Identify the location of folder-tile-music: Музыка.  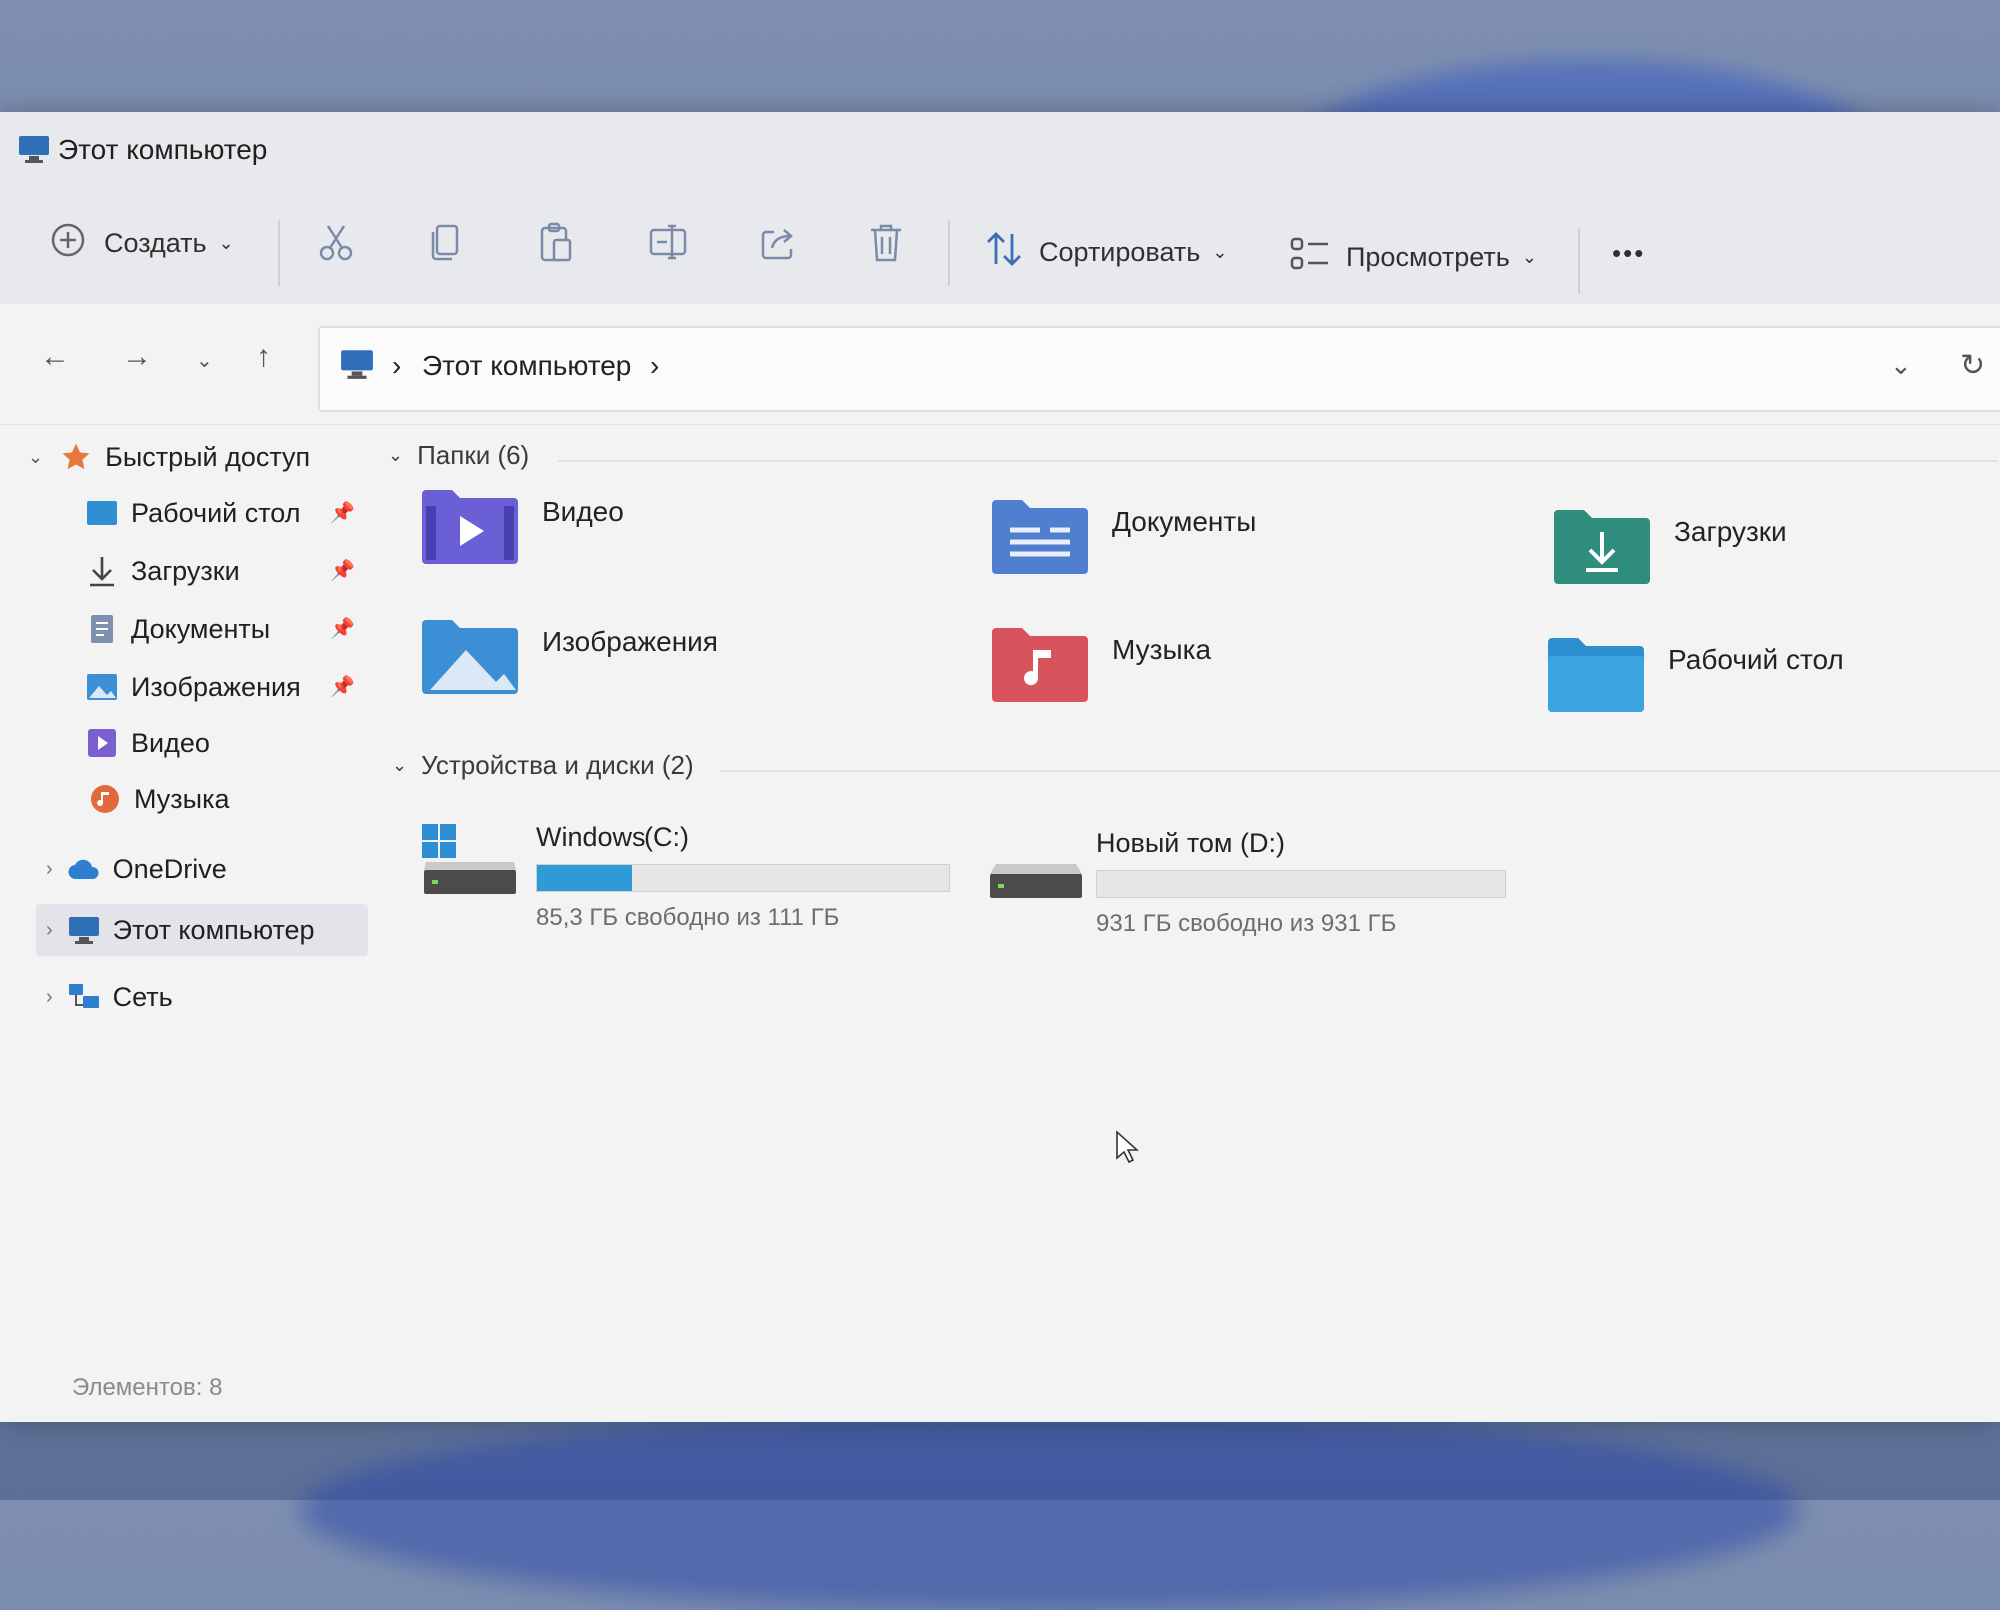
(1100, 666).